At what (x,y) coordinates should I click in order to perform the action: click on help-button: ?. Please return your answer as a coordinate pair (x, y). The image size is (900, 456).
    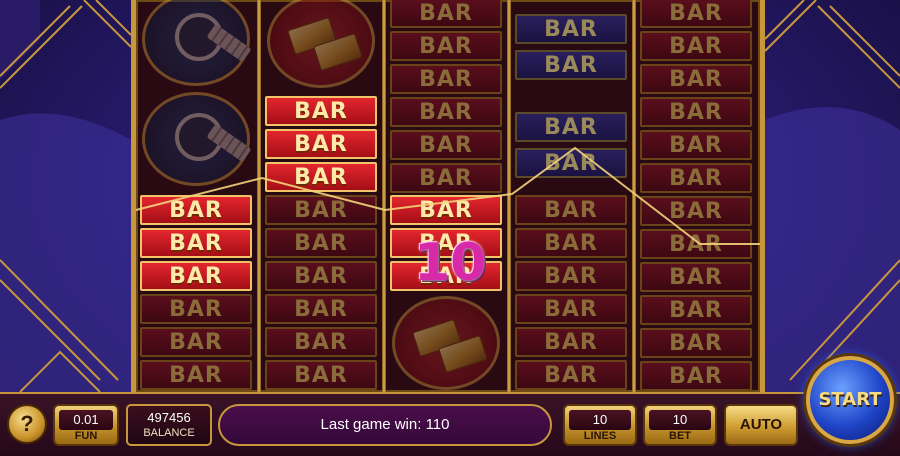
    Looking at the image, I should click on (27, 424).